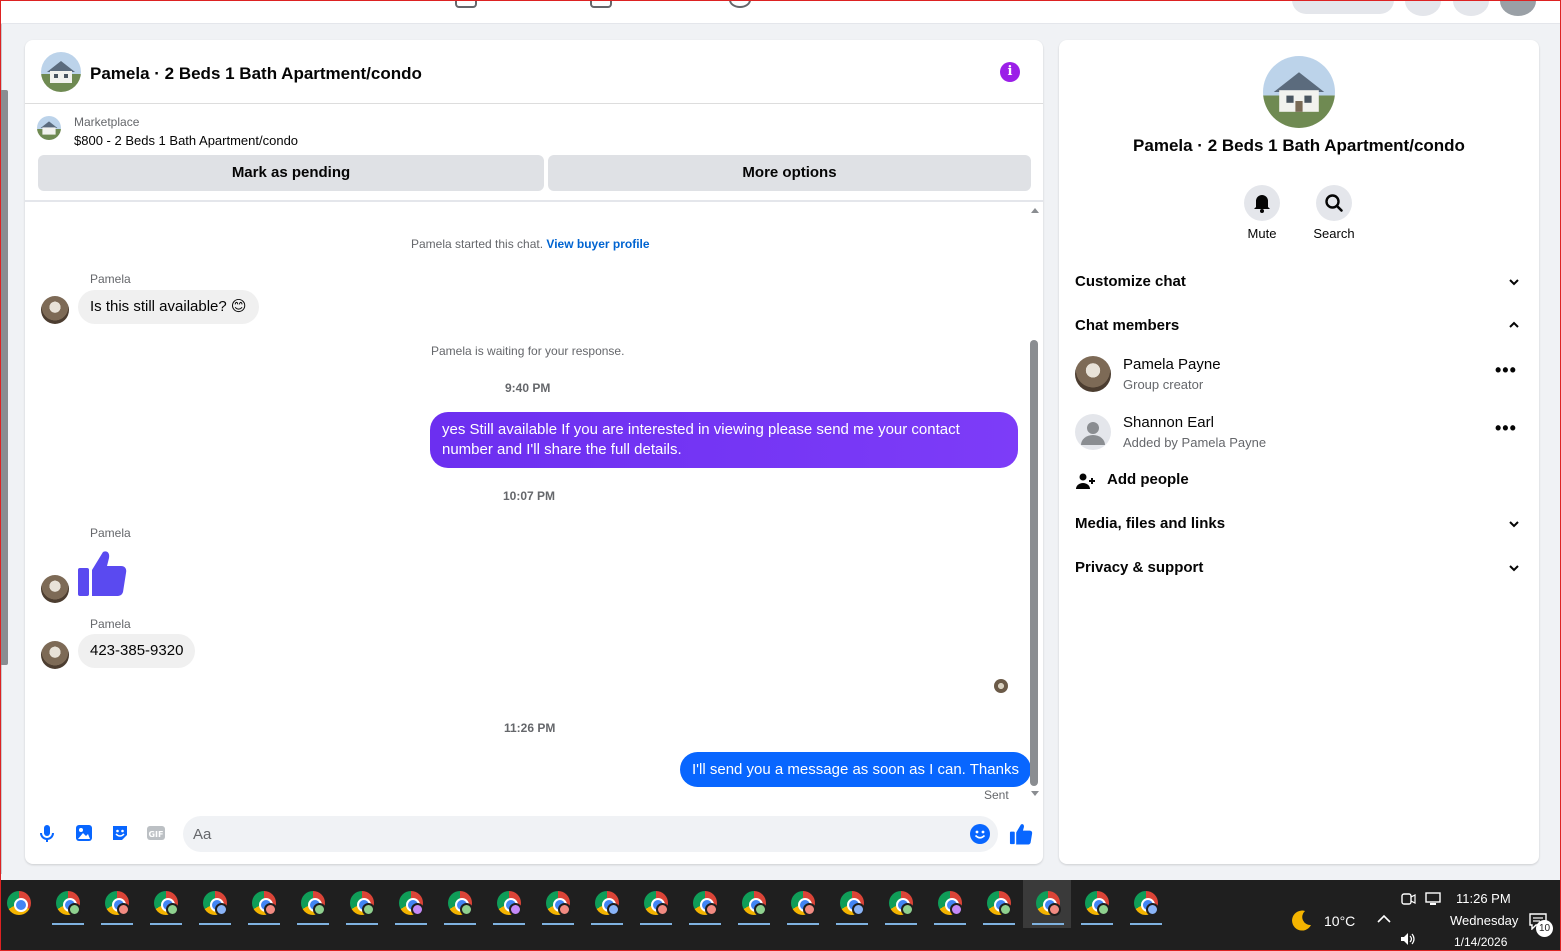  Describe the element at coordinates (1518, 8) in the screenshot. I see `account-avatar` at that location.